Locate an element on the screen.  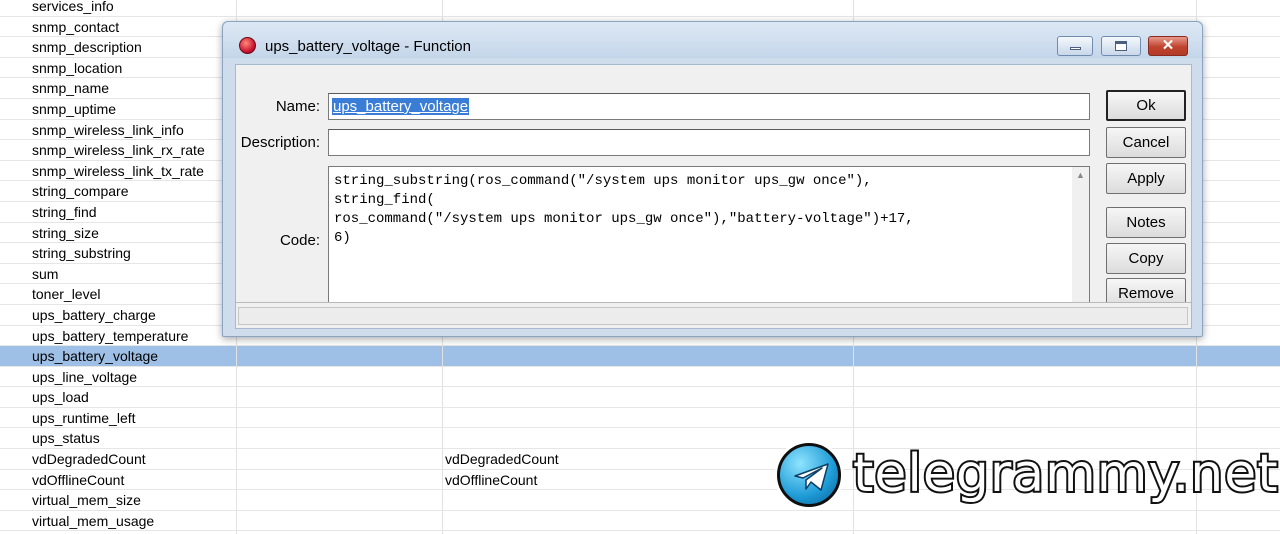
watermark: telegrammy.net is located at coordinates (1028, 476).